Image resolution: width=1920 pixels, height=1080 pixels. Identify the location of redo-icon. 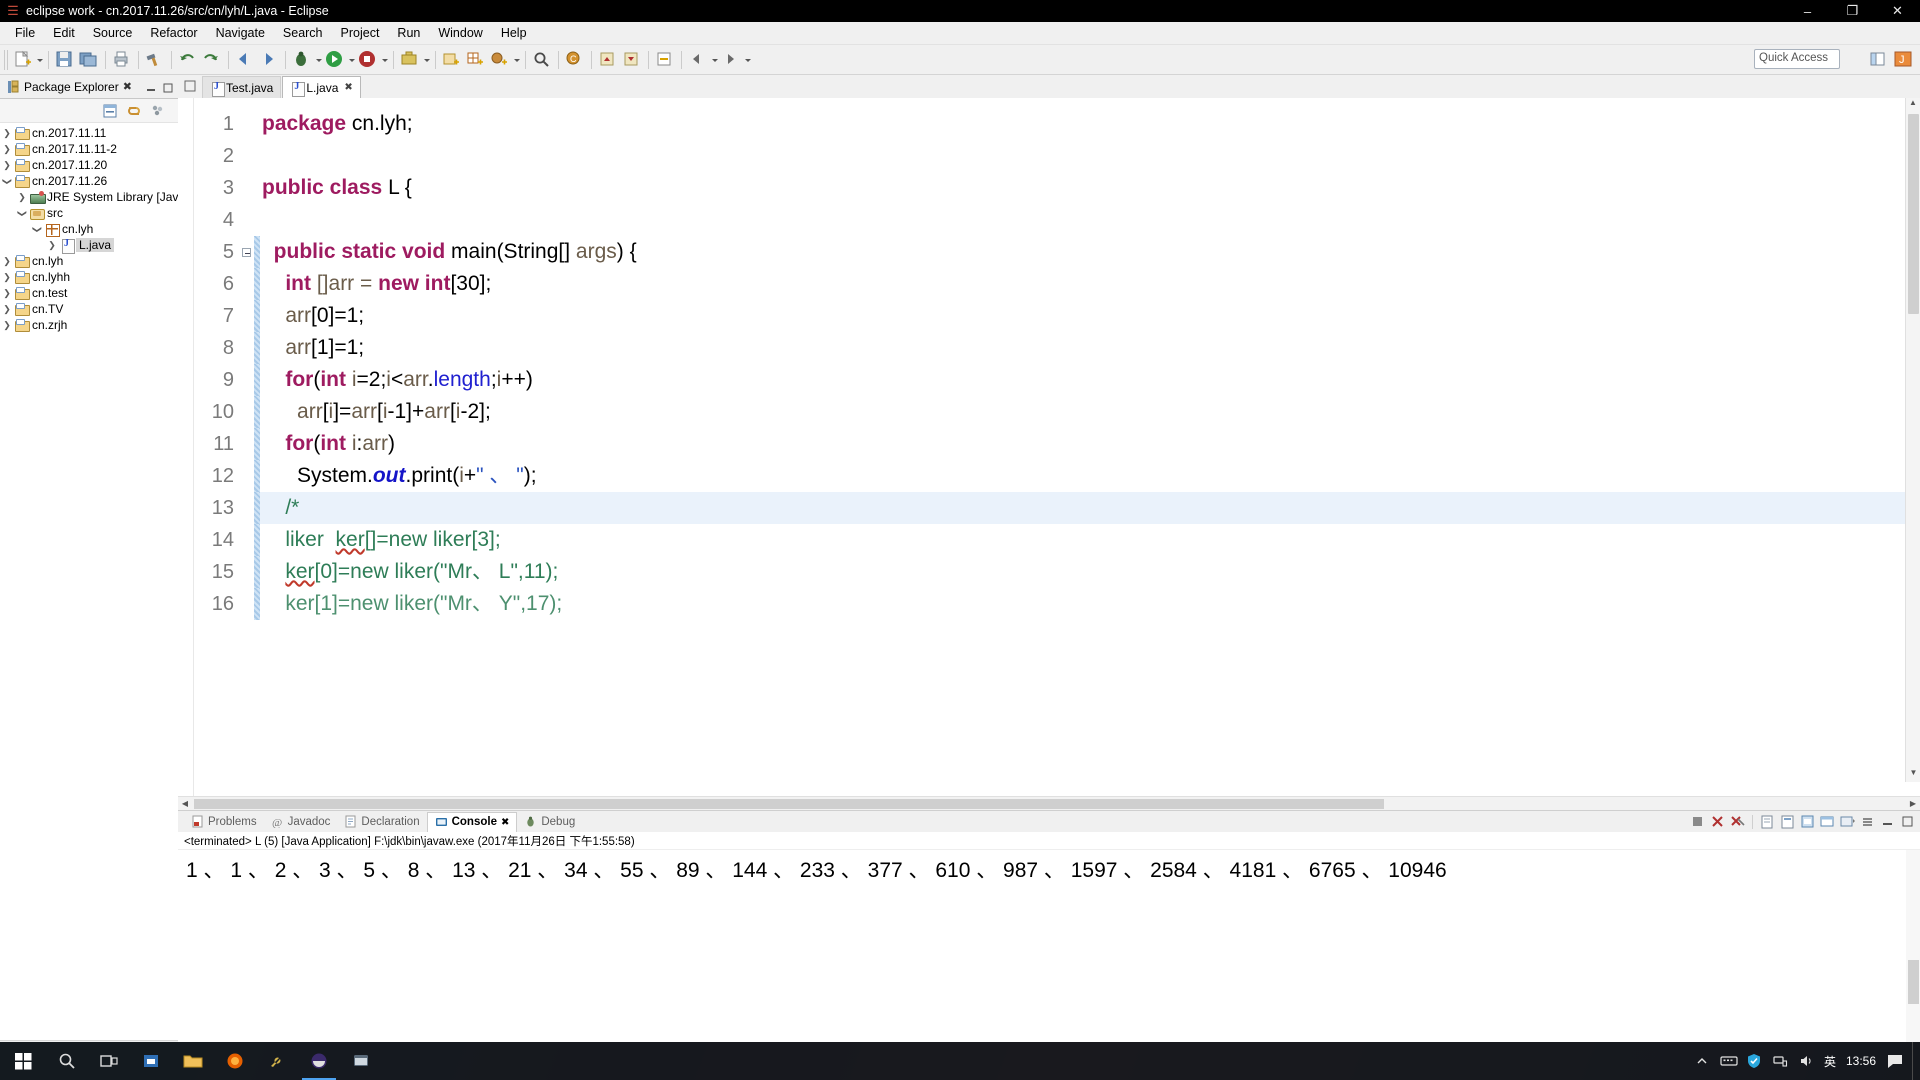
(212, 60).